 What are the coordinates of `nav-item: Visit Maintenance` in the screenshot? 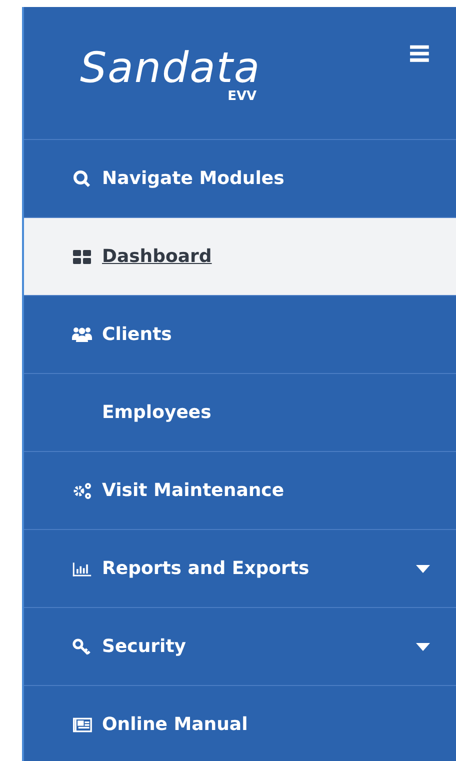 It's located at (240, 491).